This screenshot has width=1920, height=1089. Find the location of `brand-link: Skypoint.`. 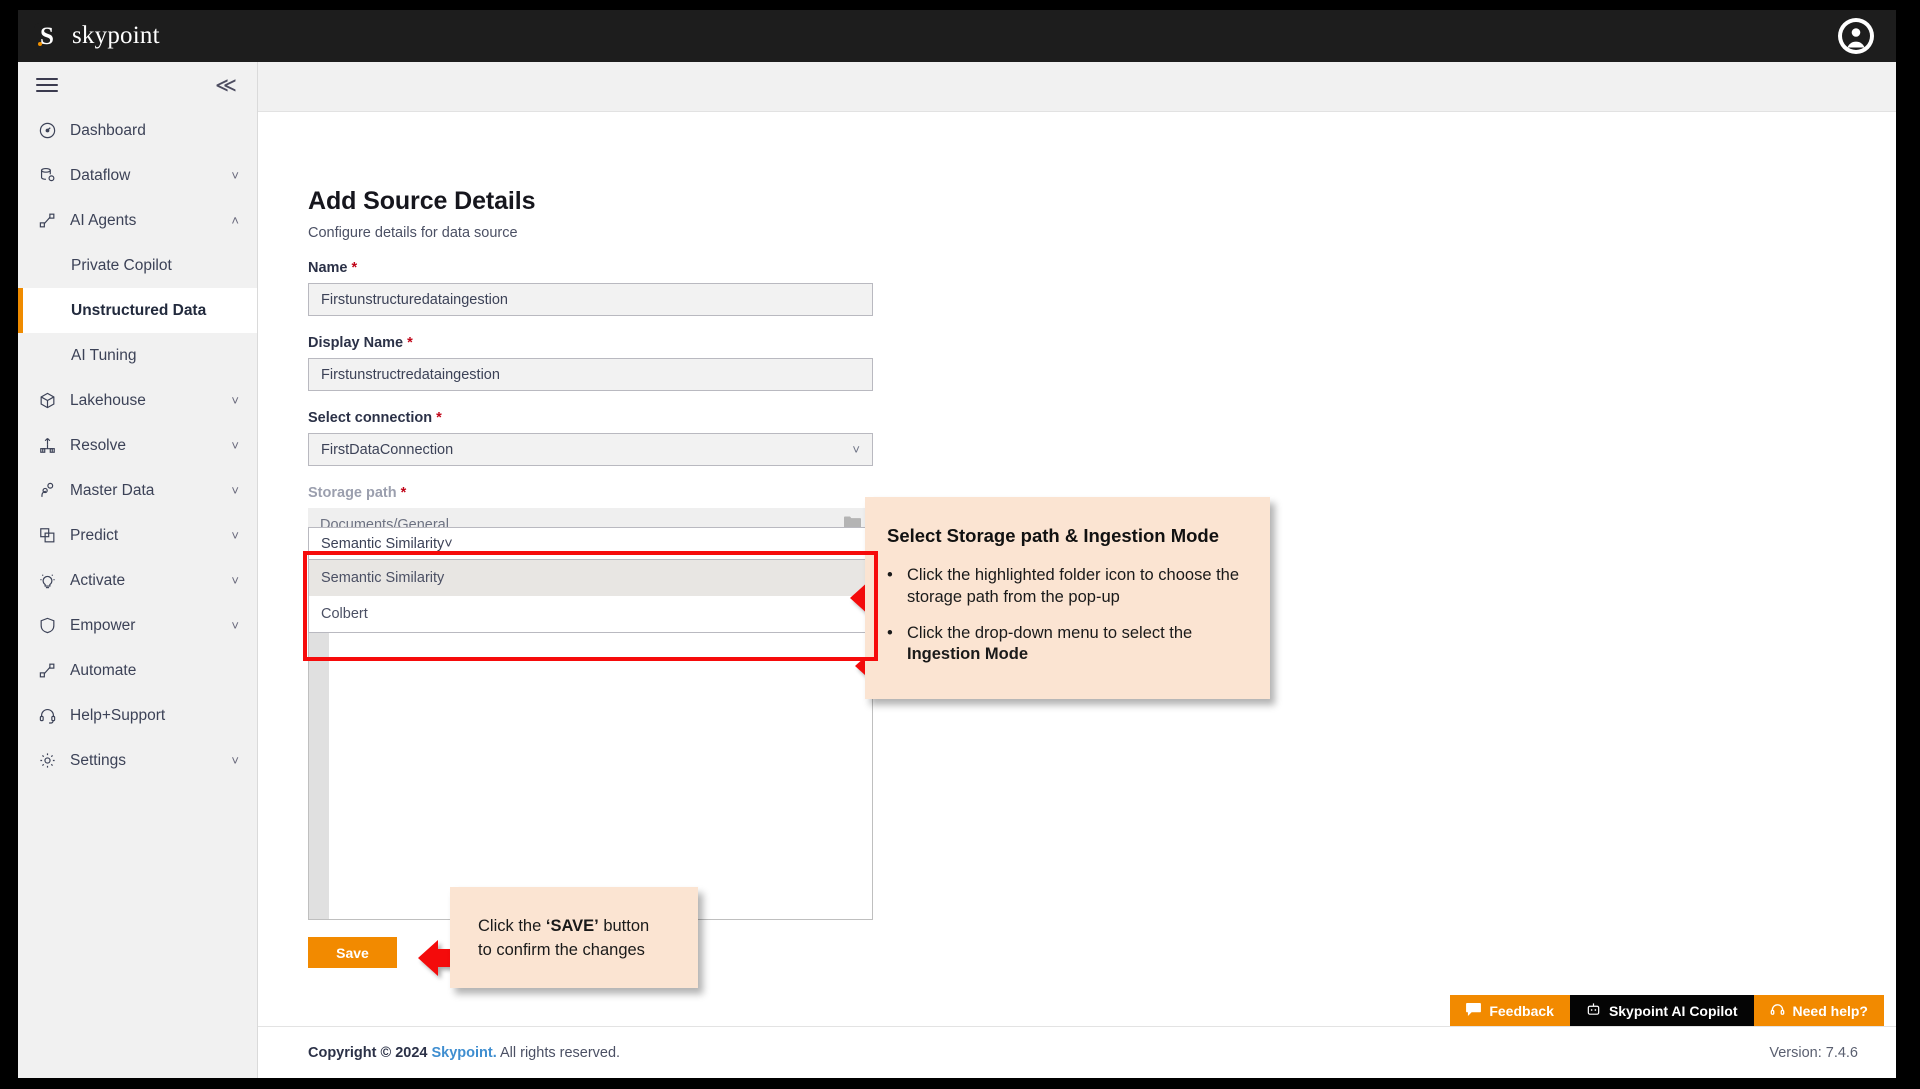

brand-link: Skypoint. is located at coordinates (464, 1053).